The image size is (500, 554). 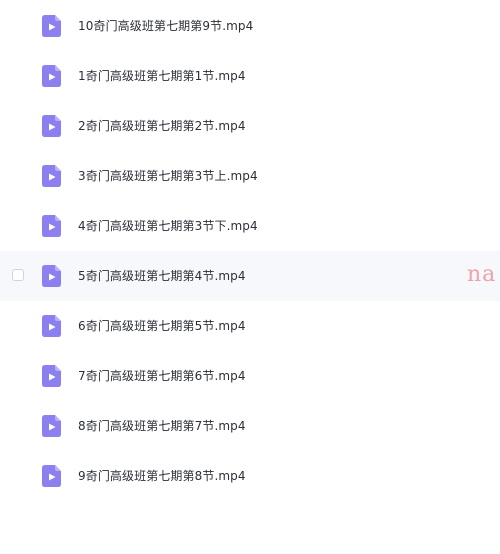 What do you see at coordinates (168, 176) in the screenshot?
I see `file-name: 3奇门高级班第七期第3节上.mp4` at bounding box center [168, 176].